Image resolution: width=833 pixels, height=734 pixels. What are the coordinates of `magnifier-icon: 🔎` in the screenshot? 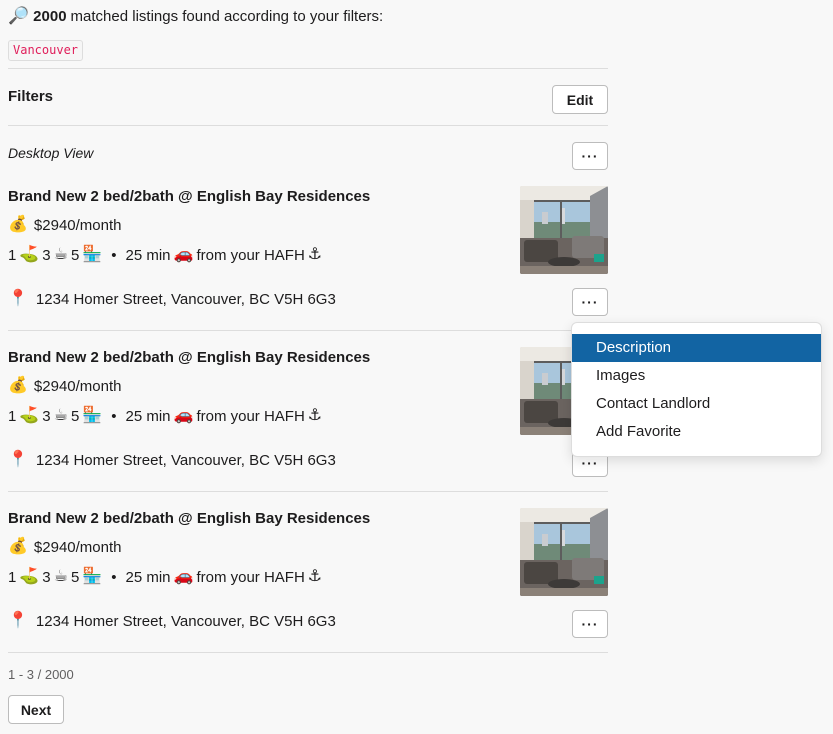 It's located at (19, 15).